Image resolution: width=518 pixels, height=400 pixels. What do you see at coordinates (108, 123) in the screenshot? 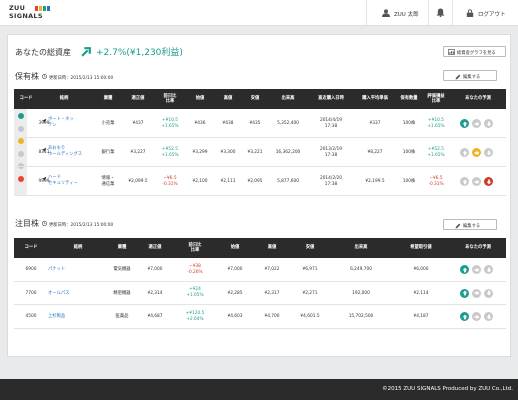
I see `table-cell: 小売業` at bounding box center [108, 123].